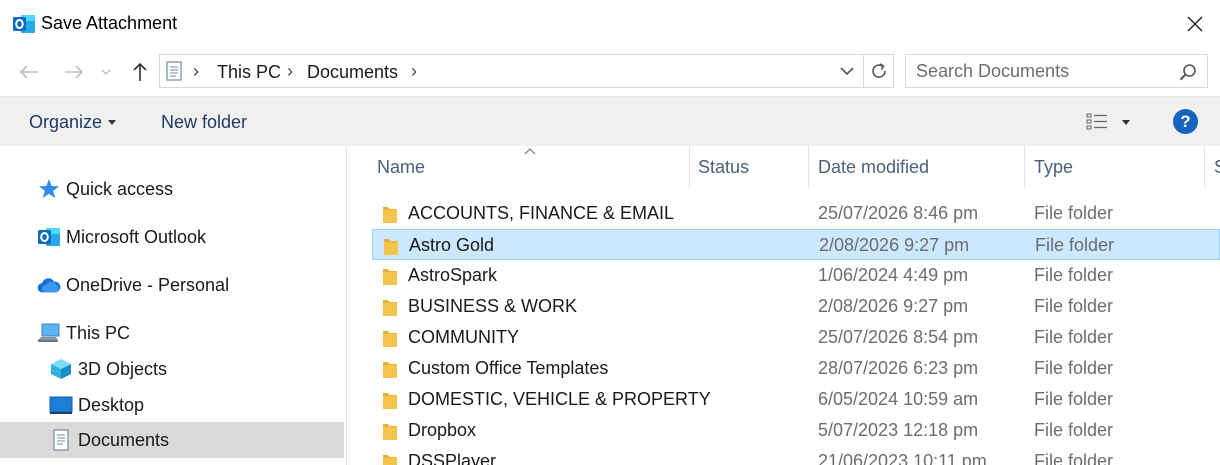 Image resolution: width=1220 pixels, height=465 pixels. Describe the element at coordinates (61, 405) in the screenshot. I see `desktop-icon` at that location.